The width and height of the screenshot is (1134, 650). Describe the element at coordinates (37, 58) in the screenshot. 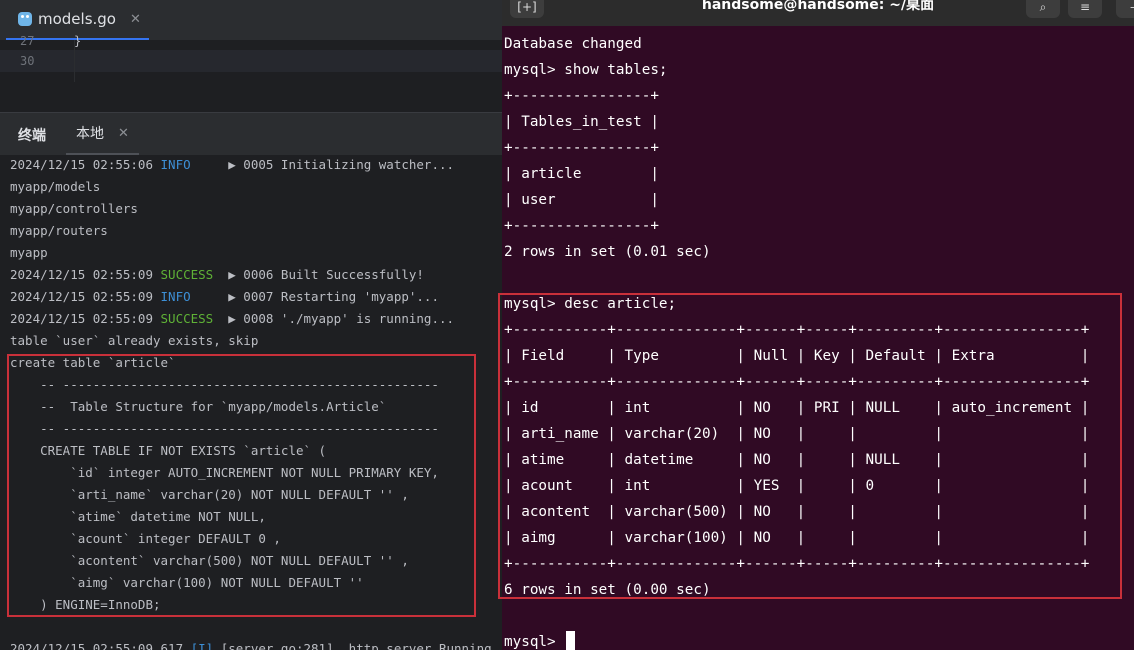

I see `line-gutter: 27 30` at that location.